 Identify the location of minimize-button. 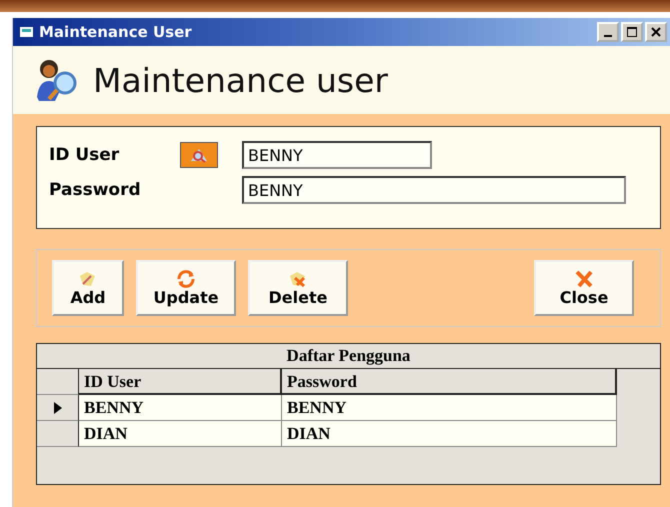
(608, 32).